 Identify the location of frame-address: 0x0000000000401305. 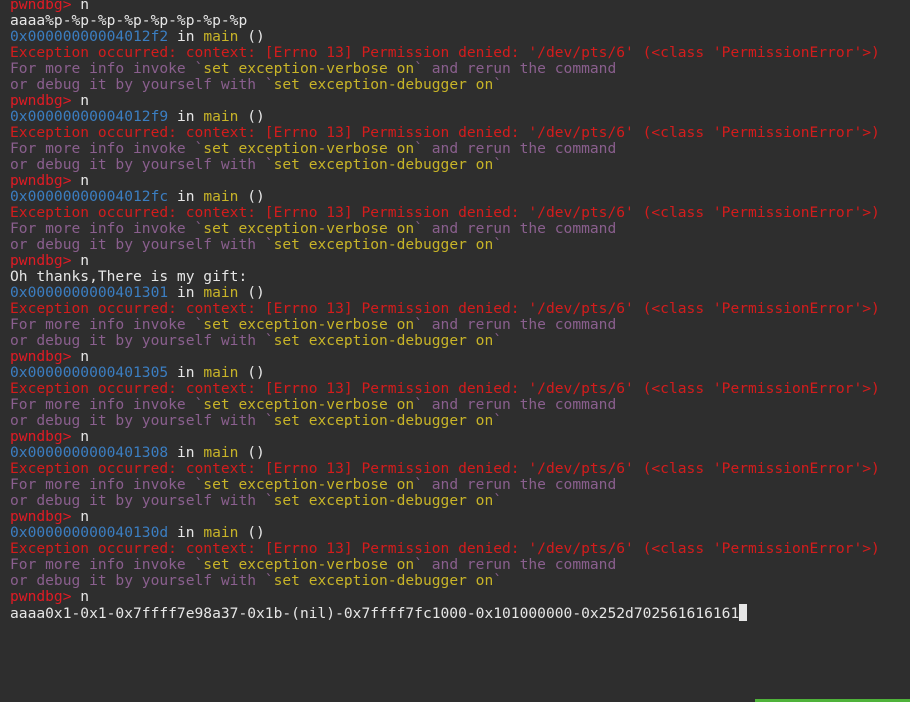
(89, 372).